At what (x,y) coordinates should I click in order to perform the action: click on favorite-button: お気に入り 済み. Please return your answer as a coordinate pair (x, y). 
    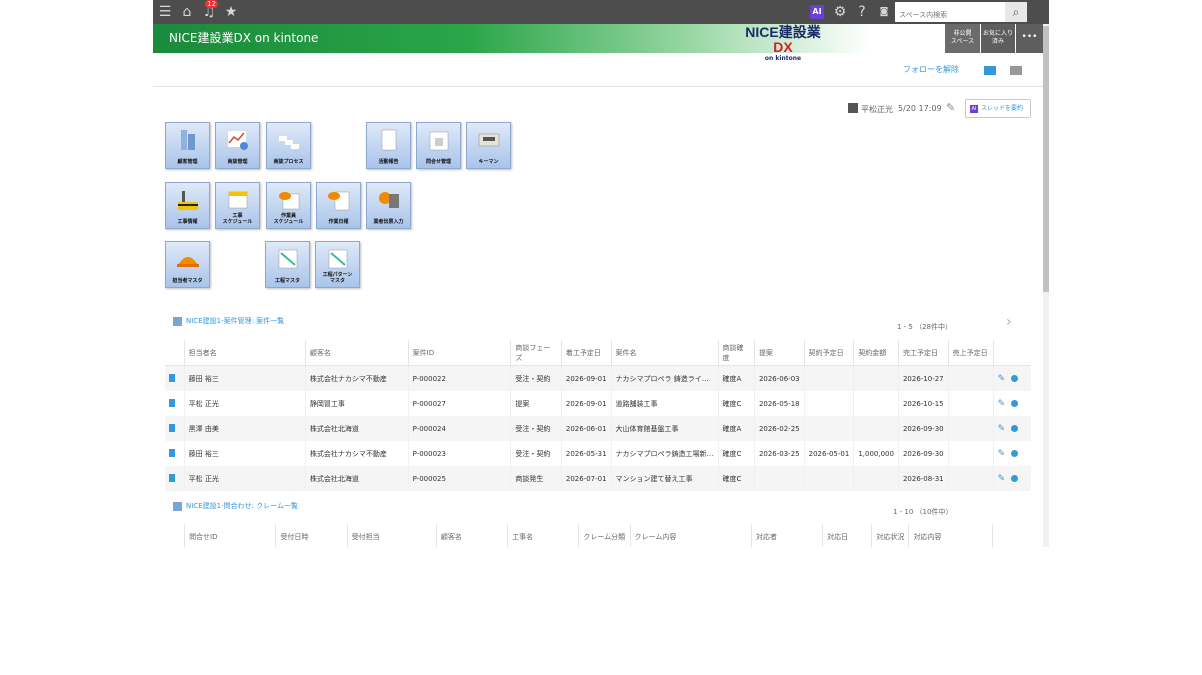
    Looking at the image, I should click on (998, 38).